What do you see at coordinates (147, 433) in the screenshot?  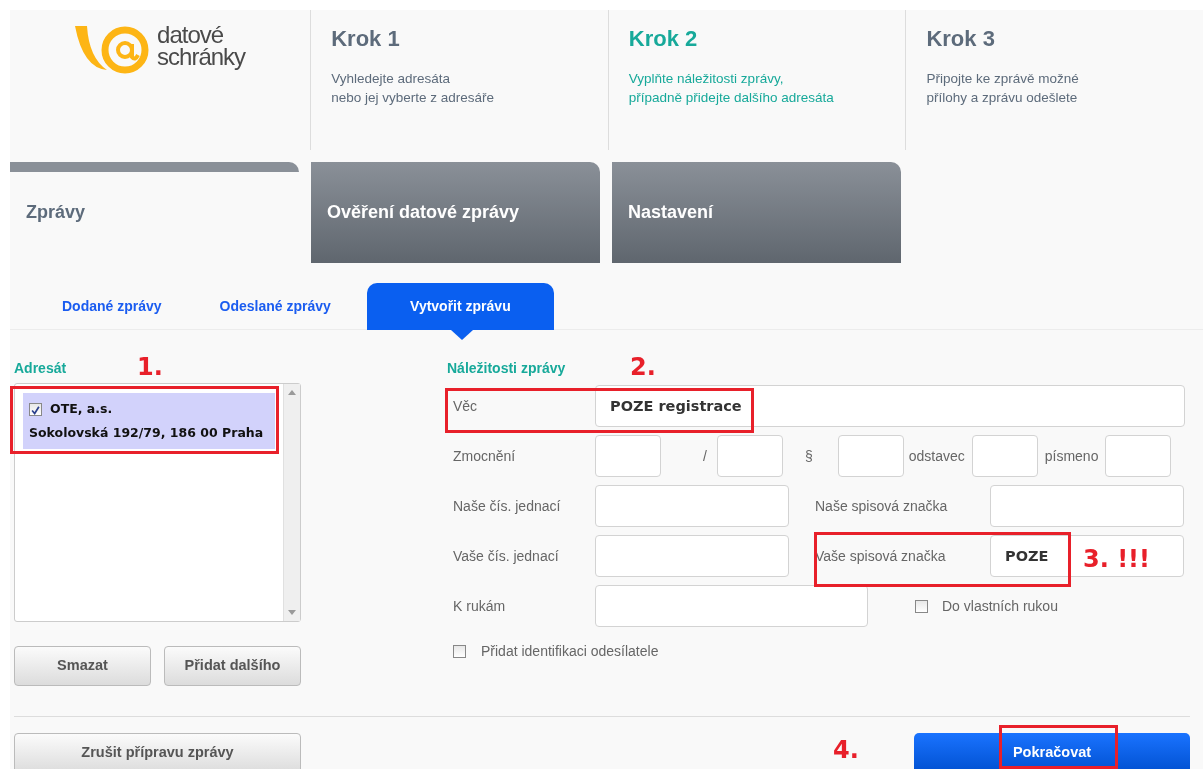 I see `recipient-address: Sokolovská 192/79, 186 00 Praha` at bounding box center [147, 433].